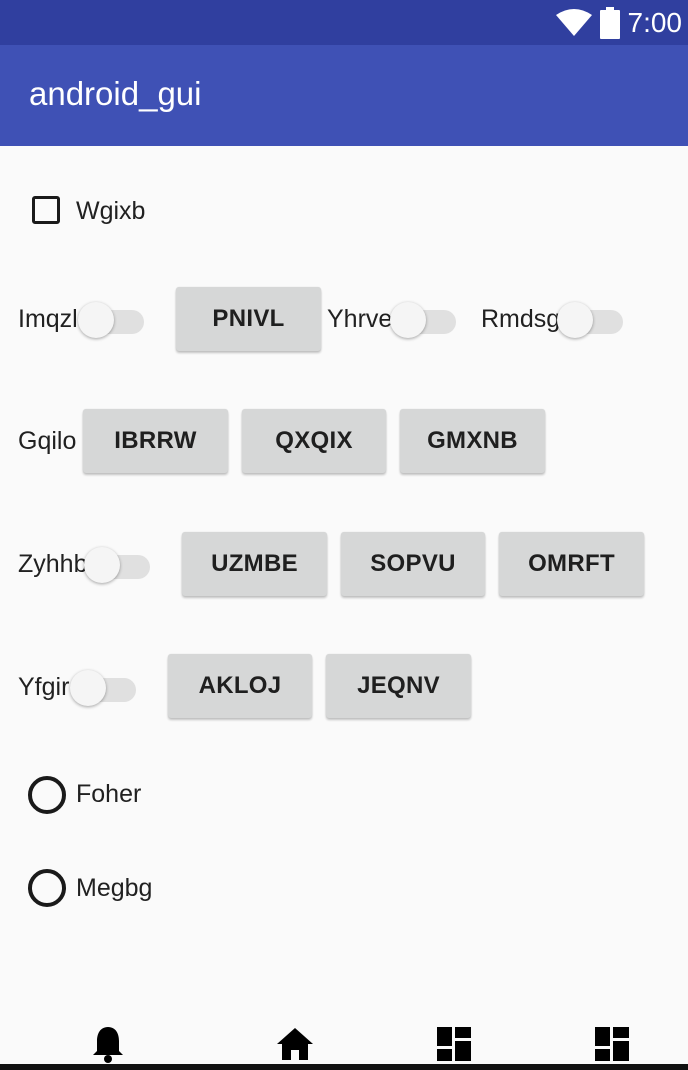  Describe the element at coordinates (254, 564) in the screenshot. I see `button-uzmbe: UZMBE` at that location.